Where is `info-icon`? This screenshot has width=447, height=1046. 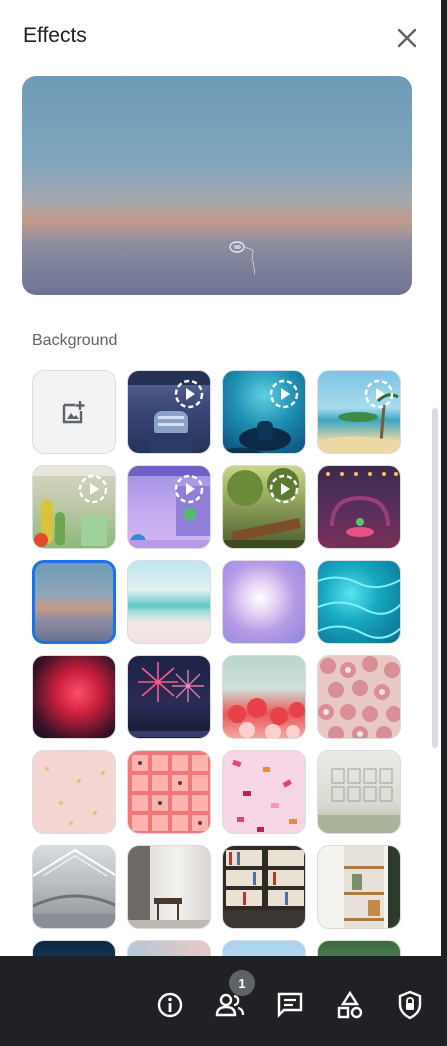
info-icon is located at coordinates (170, 1005).